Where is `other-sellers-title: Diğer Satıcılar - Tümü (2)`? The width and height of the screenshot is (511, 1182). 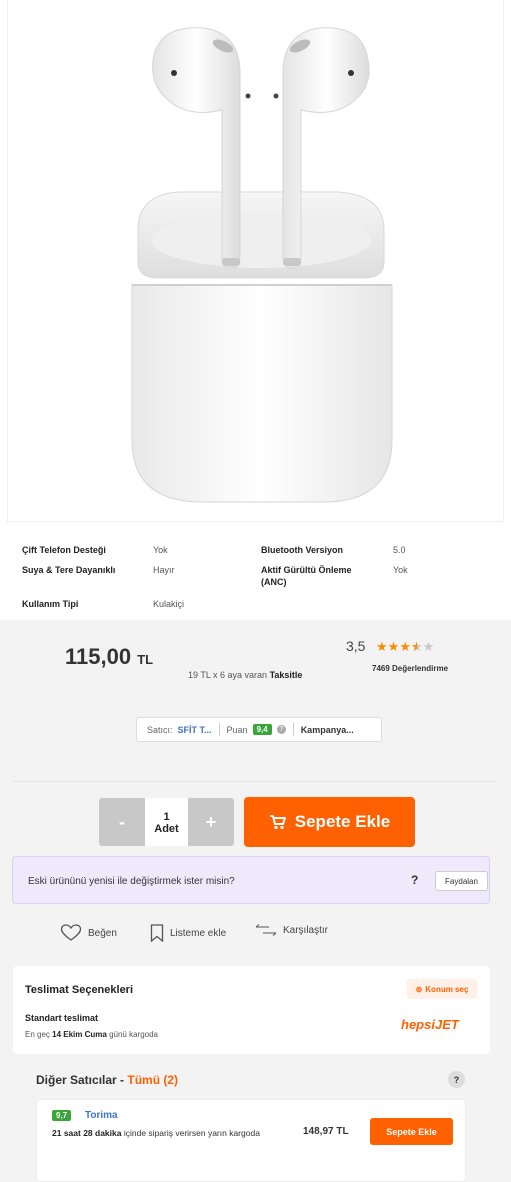
other-sellers-title: Diğer Satıcılar - Tümü (2) is located at coordinates (107, 1080).